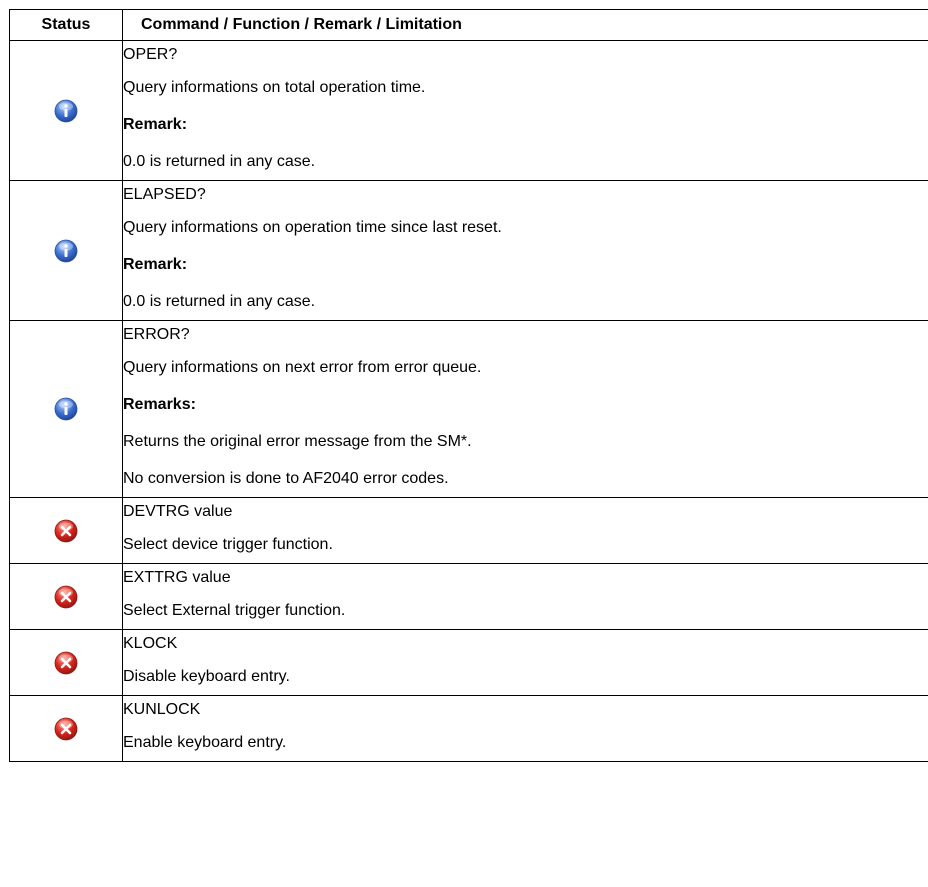 This screenshot has height=887, width=928. Describe the element at coordinates (228, 544) in the screenshot. I see `description-line: Select device trigger function.` at that location.